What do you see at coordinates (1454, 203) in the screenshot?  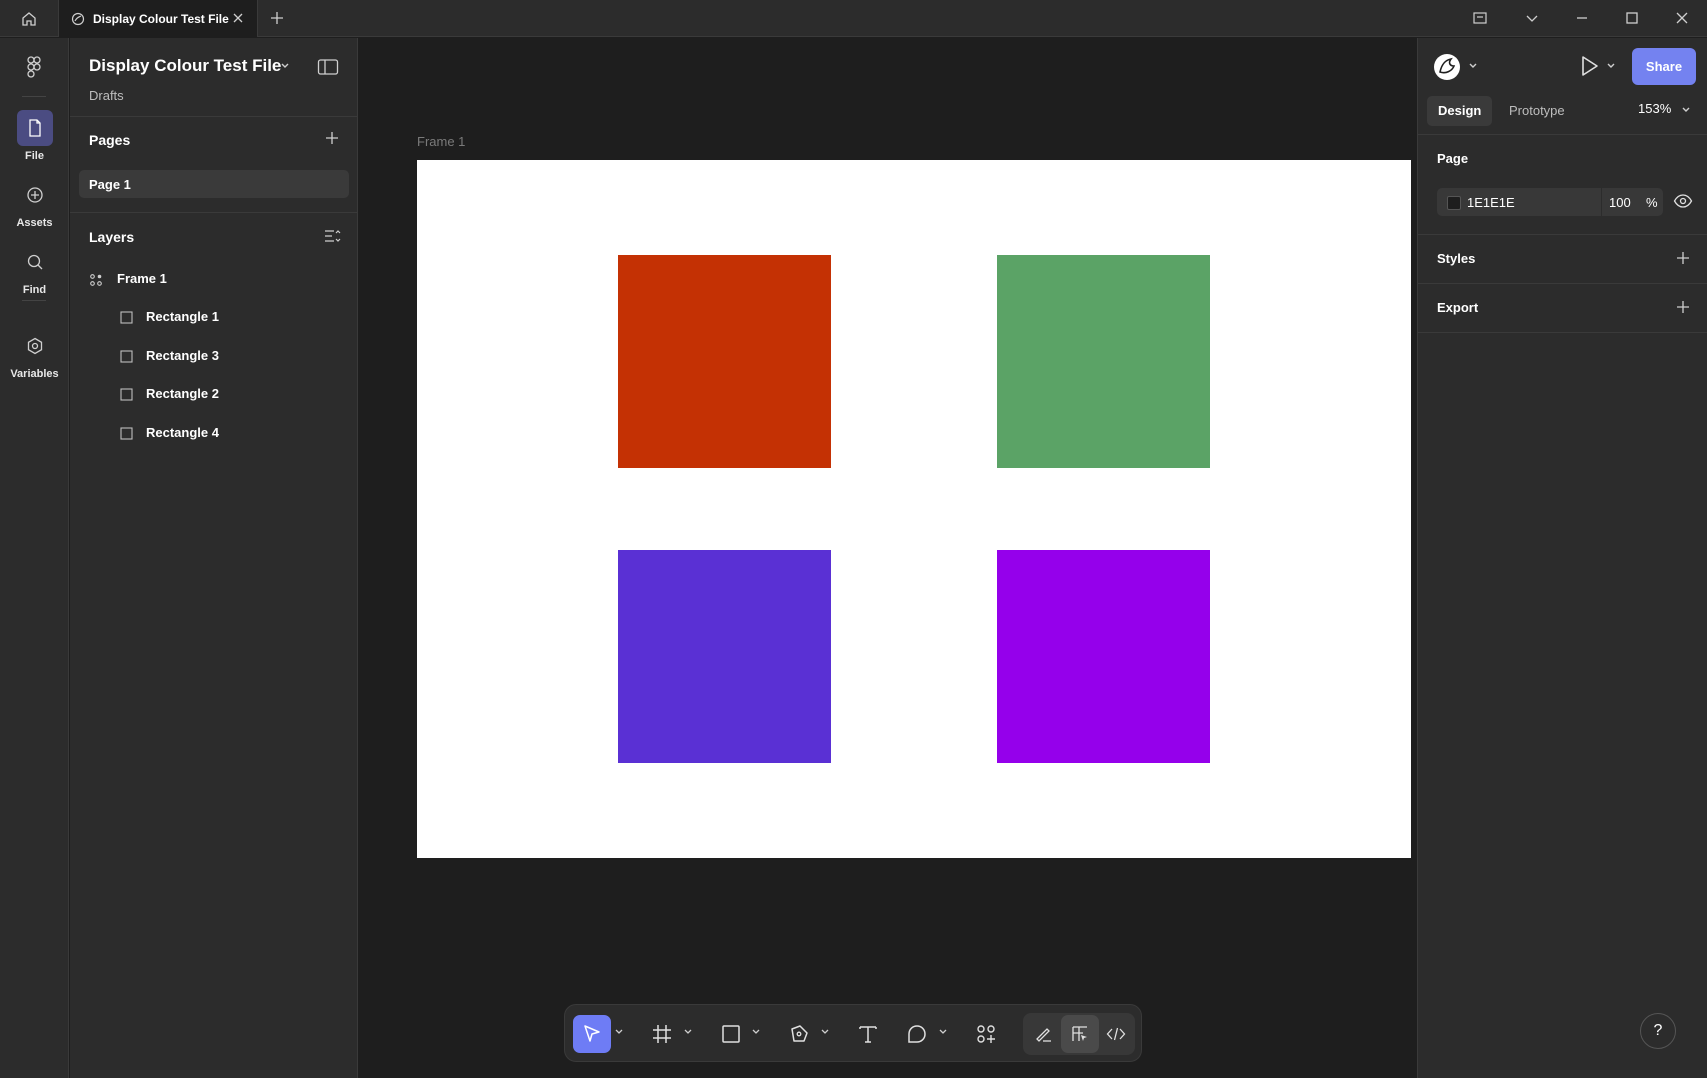 I see `color-swatch` at bounding box center [1454, 203].